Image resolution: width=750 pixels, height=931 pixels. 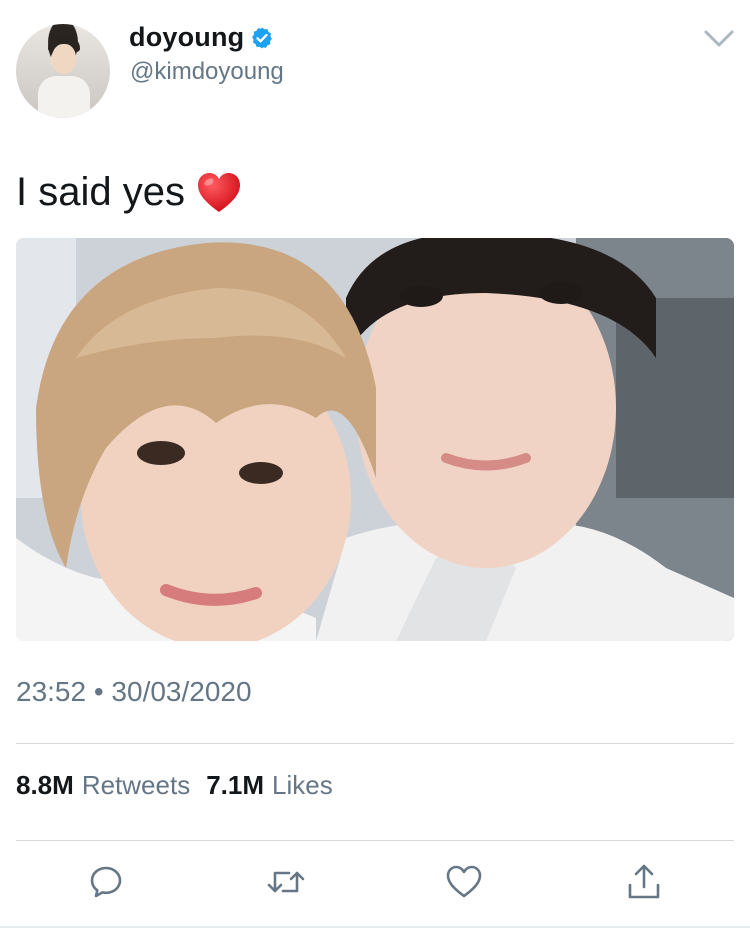 What do you see at coordinates (207, 72) in the screenshot?
I see `author-handle: @kimdoyoung` at bounding box center [207, 72].